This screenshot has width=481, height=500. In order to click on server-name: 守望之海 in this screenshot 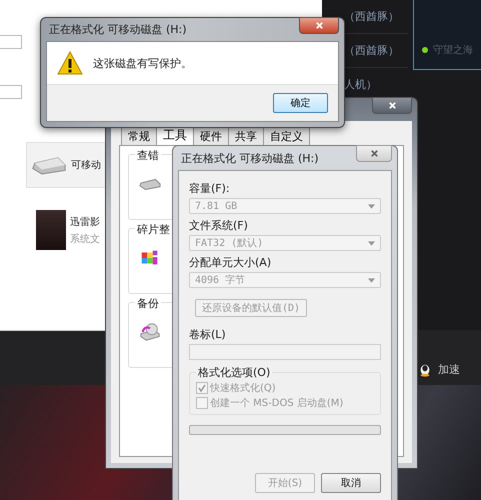, I will do `click(453, 50)`.